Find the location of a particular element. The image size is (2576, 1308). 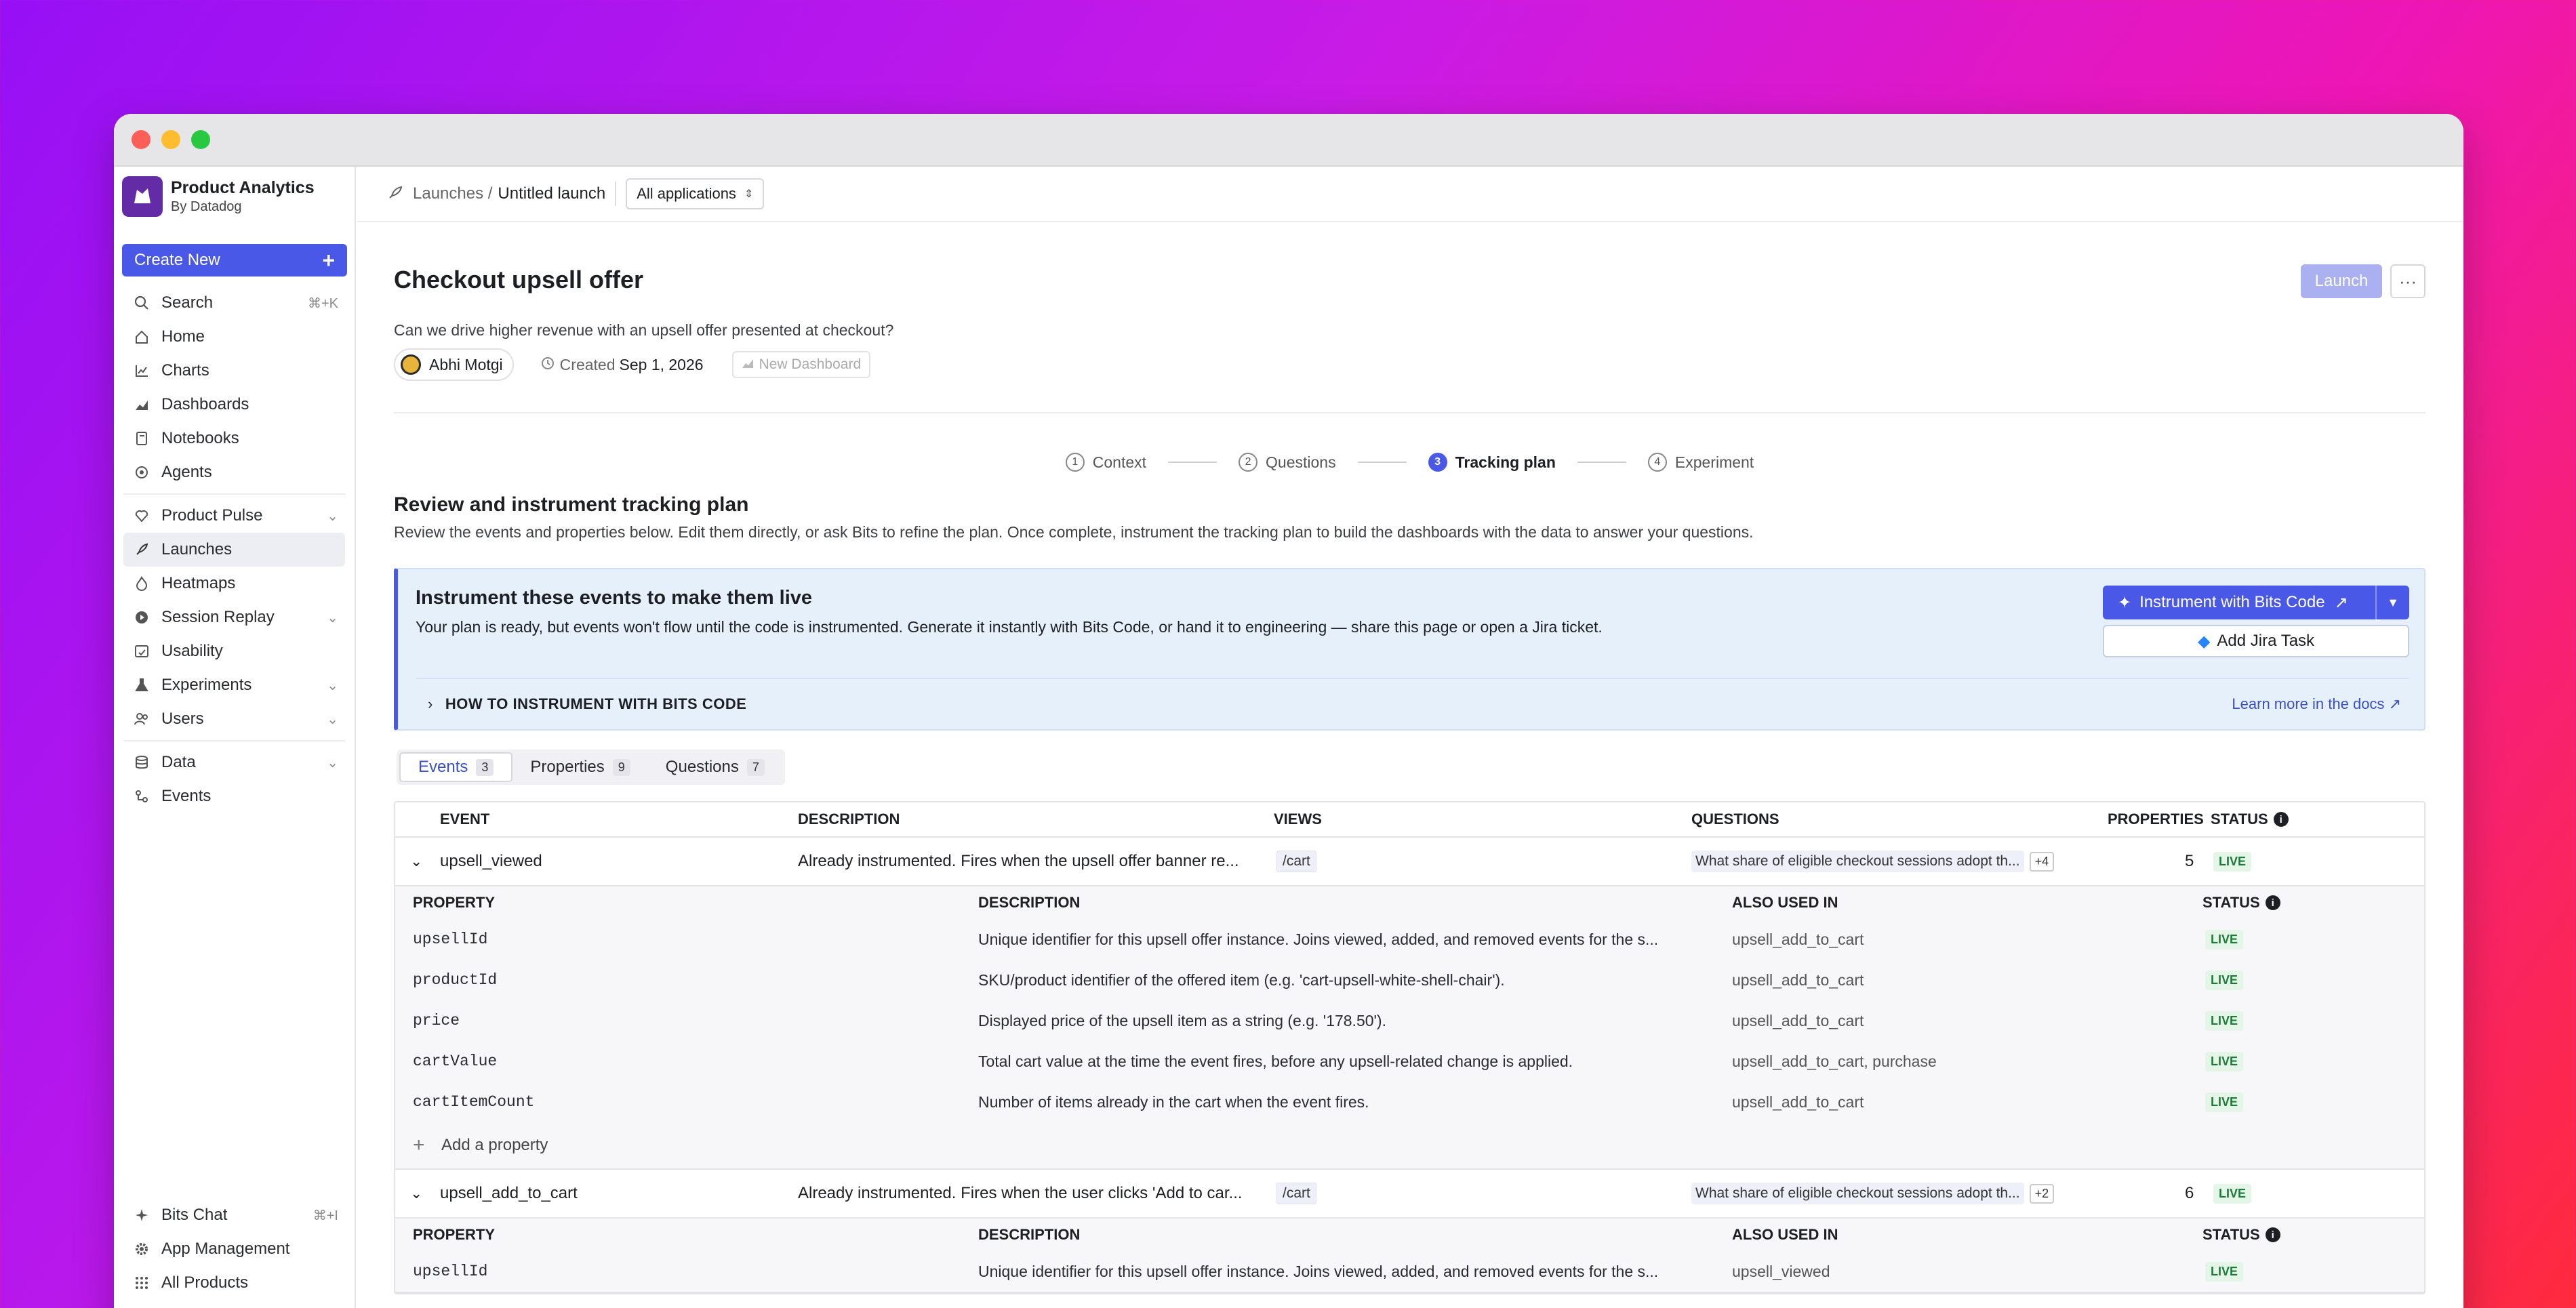

step-tracking-plan: 3 Tracking plan is located at coordinates (1492, 463).